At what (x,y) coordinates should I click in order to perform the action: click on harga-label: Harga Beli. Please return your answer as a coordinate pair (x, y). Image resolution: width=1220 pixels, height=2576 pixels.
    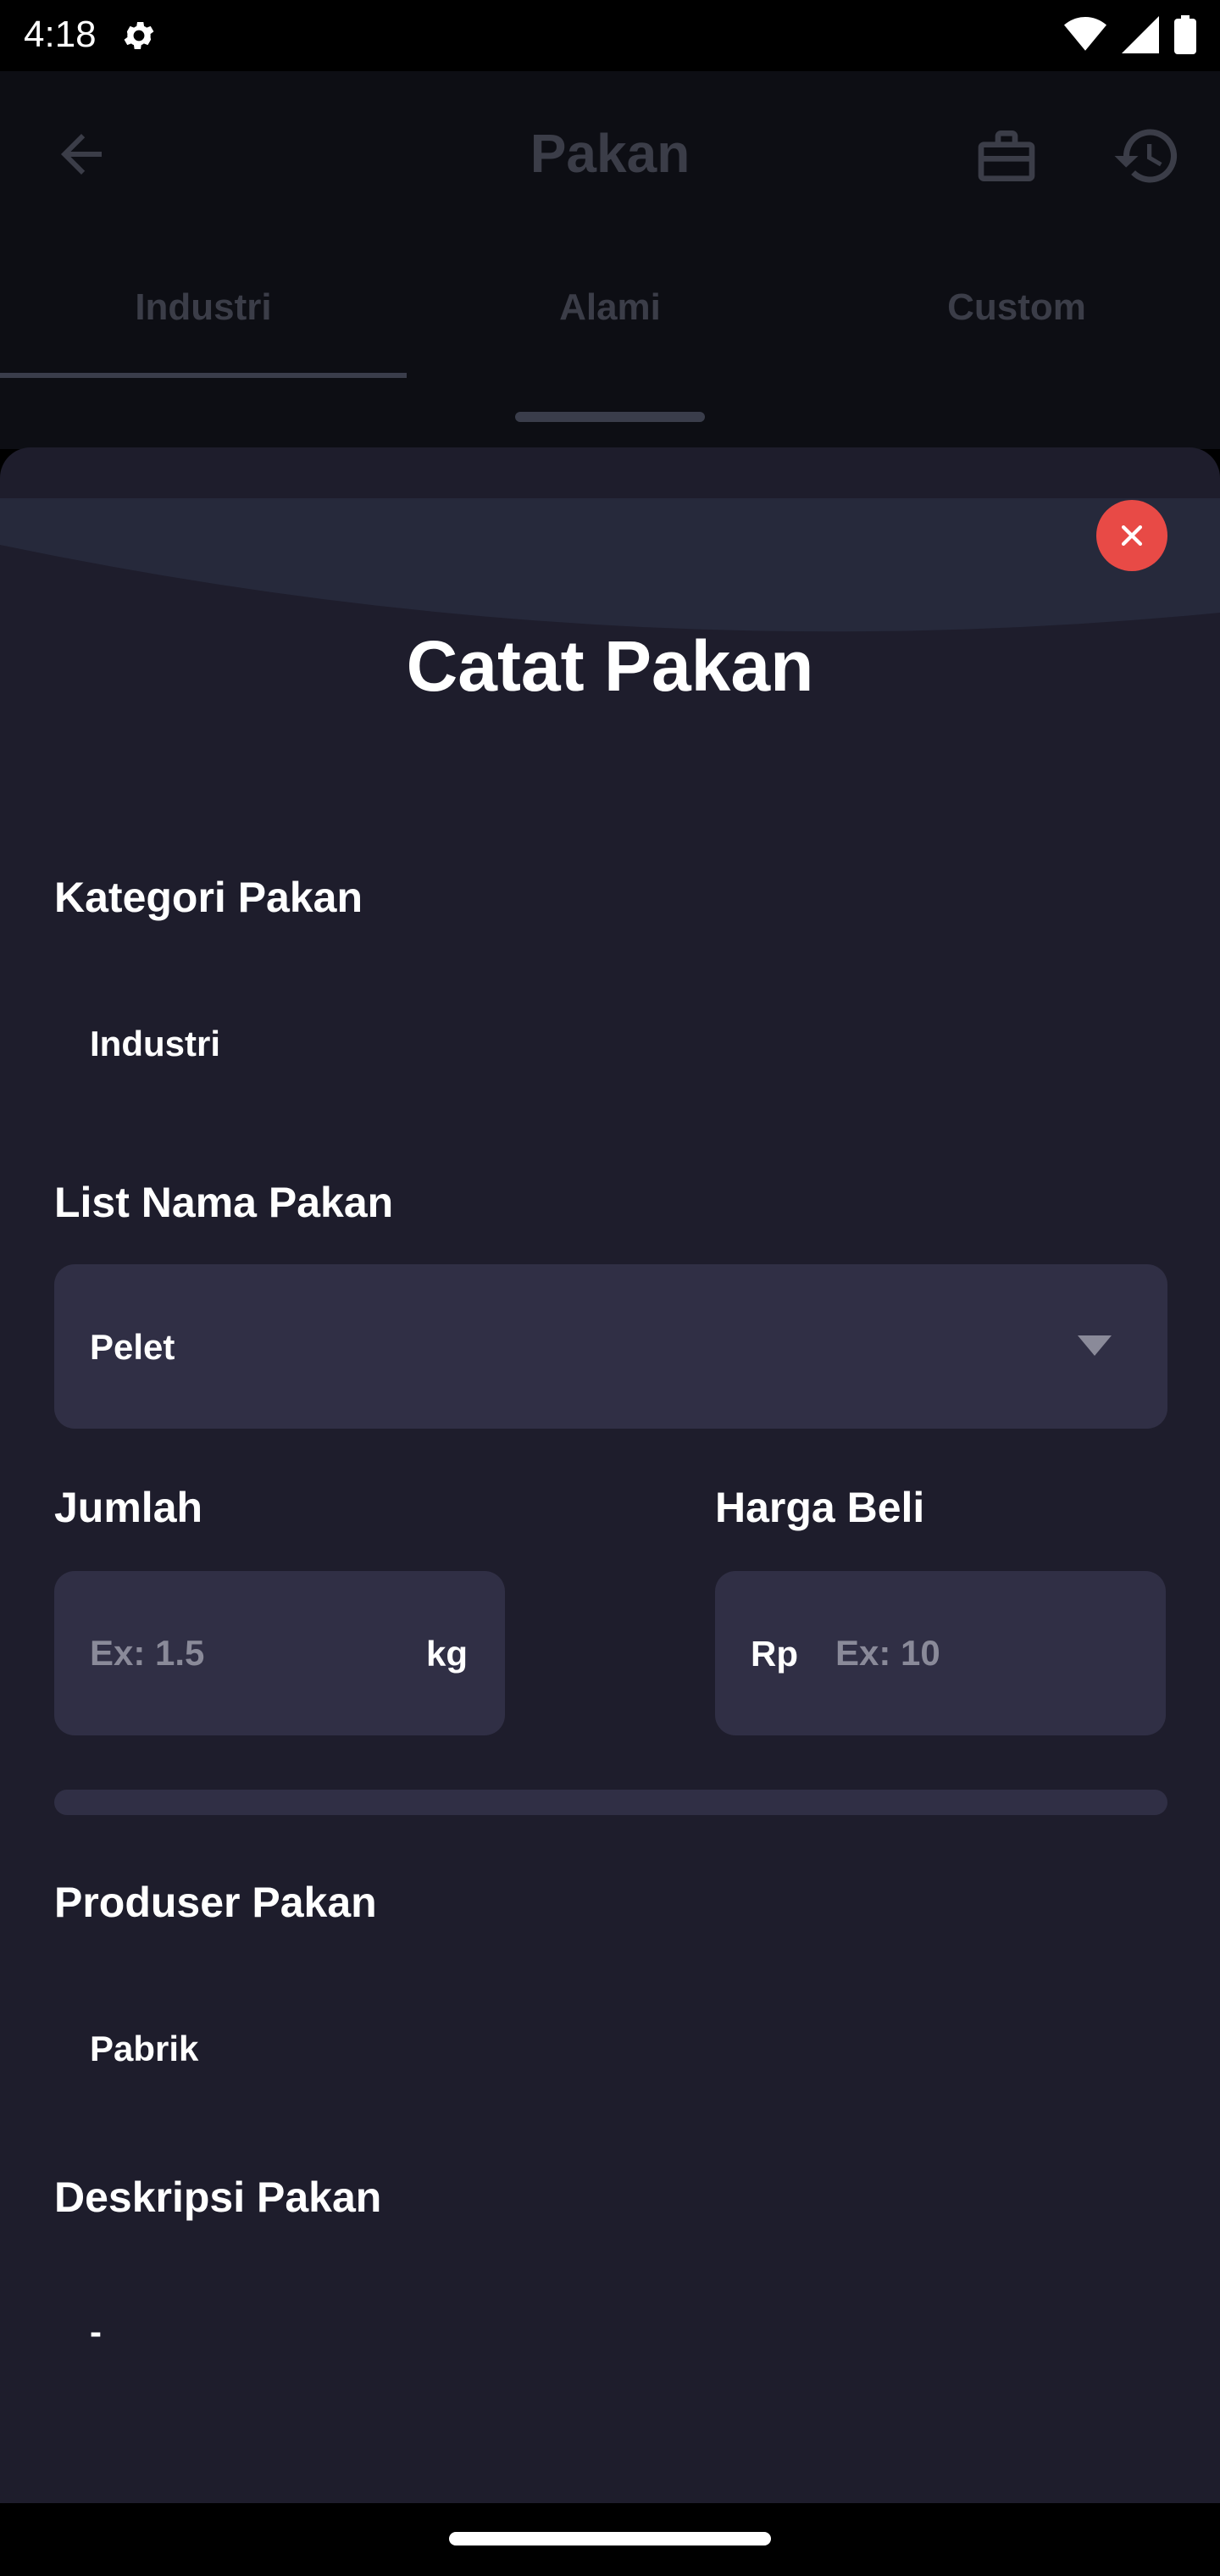
    Looking at the image, I should click on (820, 1507).